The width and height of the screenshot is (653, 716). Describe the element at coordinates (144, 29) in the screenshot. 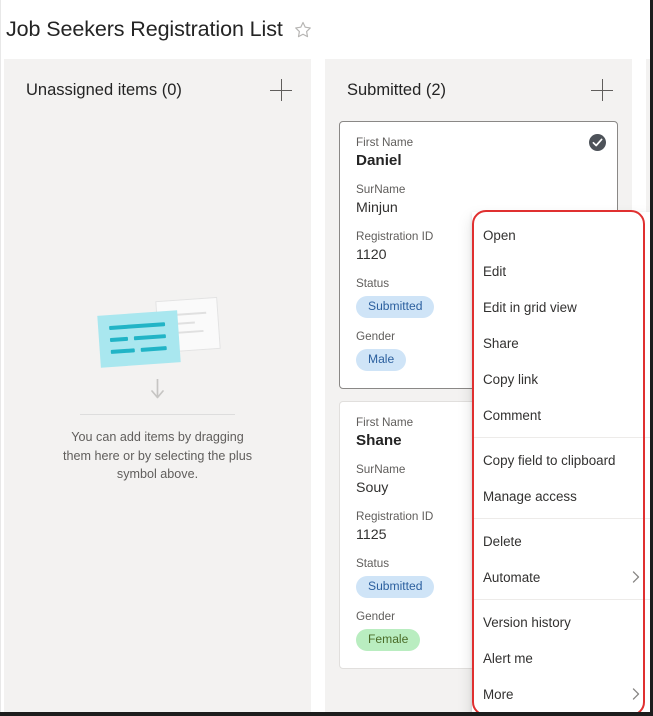

I see `page-title: Job Seekers Registration List` at that location.